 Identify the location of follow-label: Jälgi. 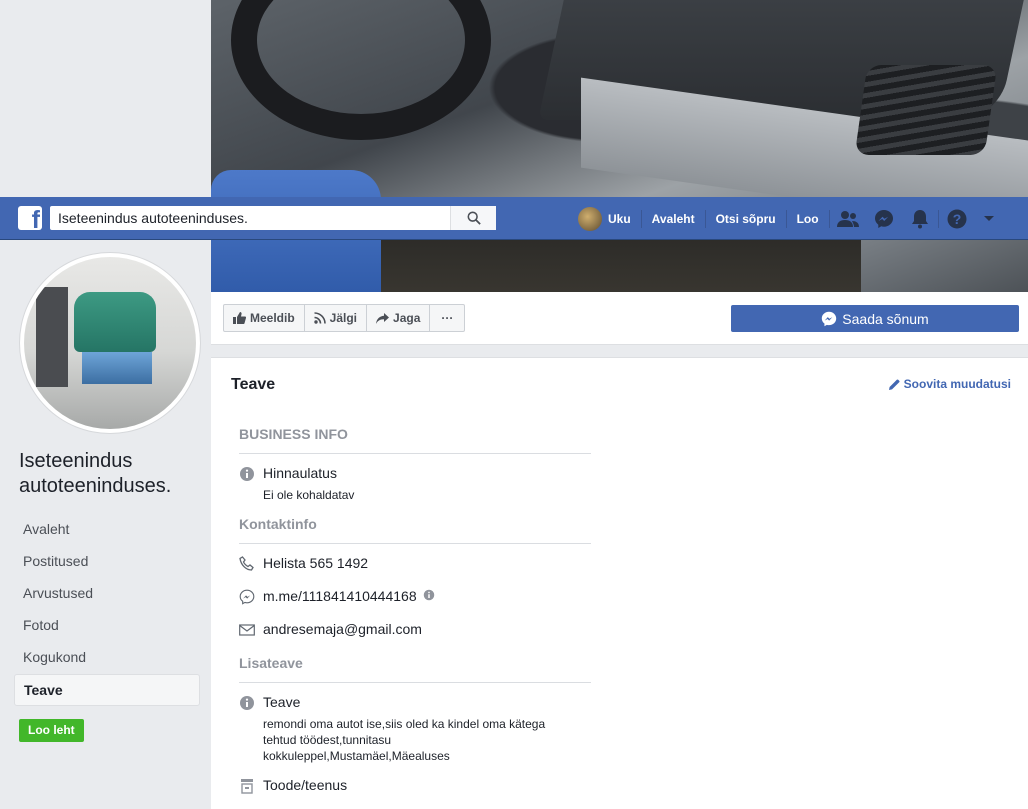
(343, 318).